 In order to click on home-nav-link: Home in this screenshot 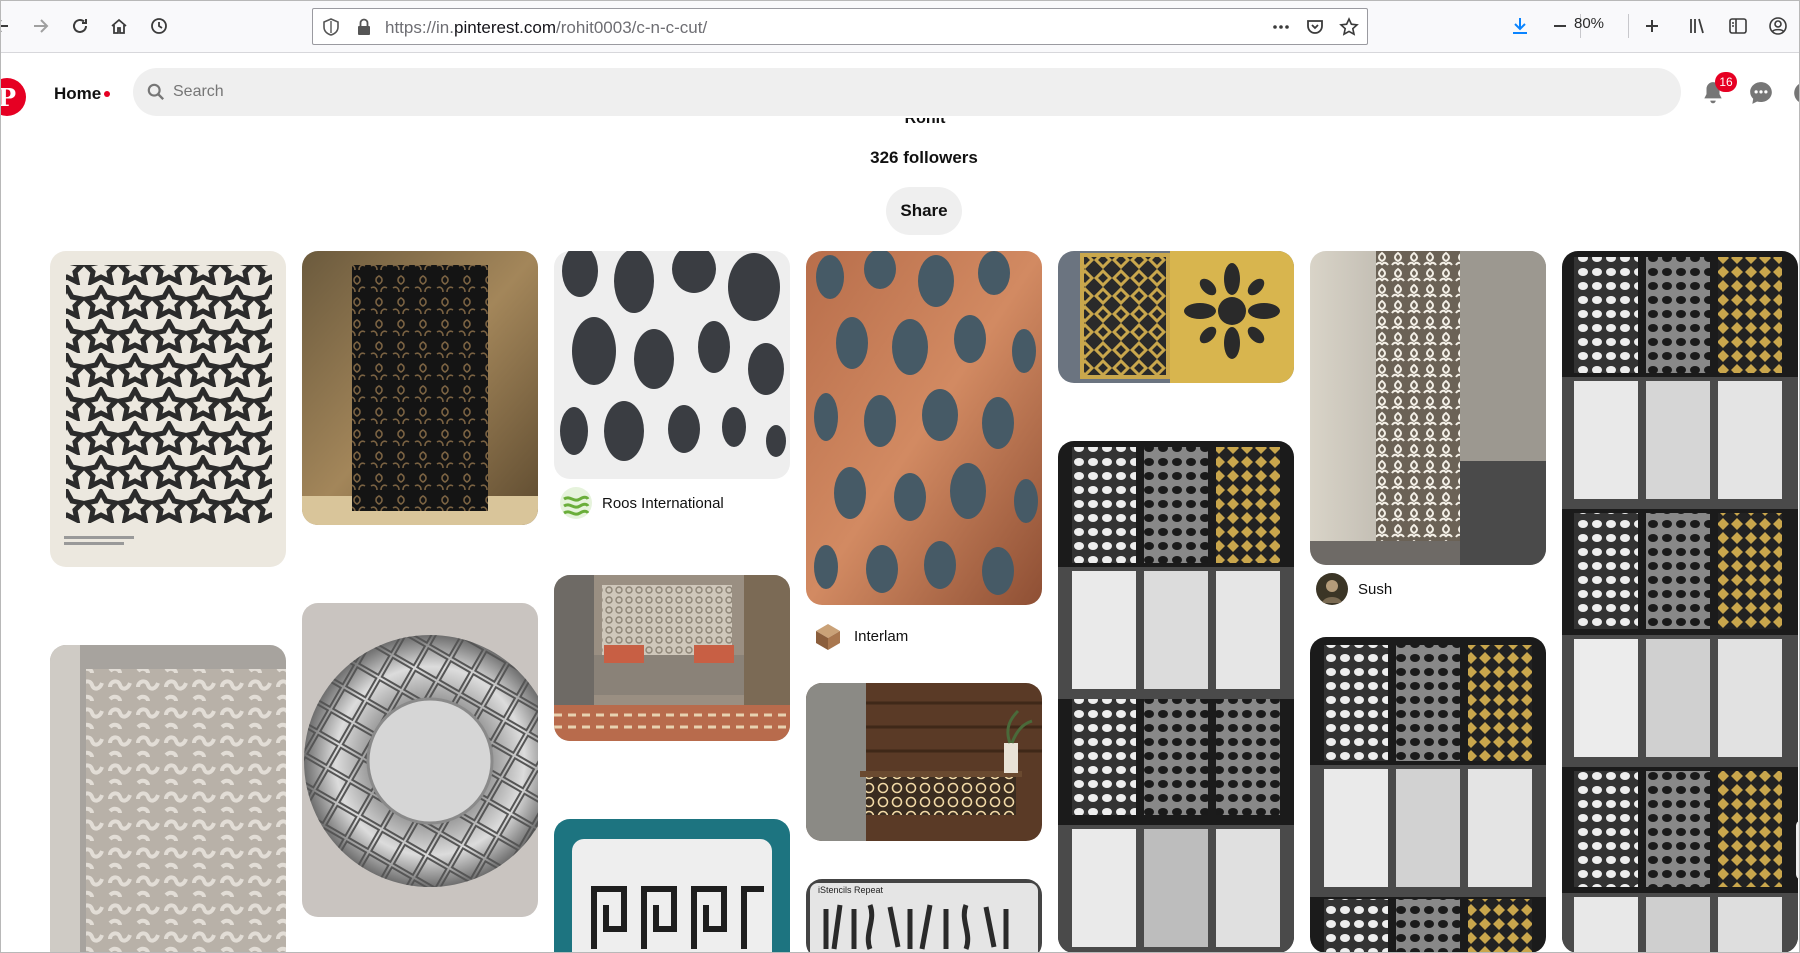, I will do `click(82, 94)`.